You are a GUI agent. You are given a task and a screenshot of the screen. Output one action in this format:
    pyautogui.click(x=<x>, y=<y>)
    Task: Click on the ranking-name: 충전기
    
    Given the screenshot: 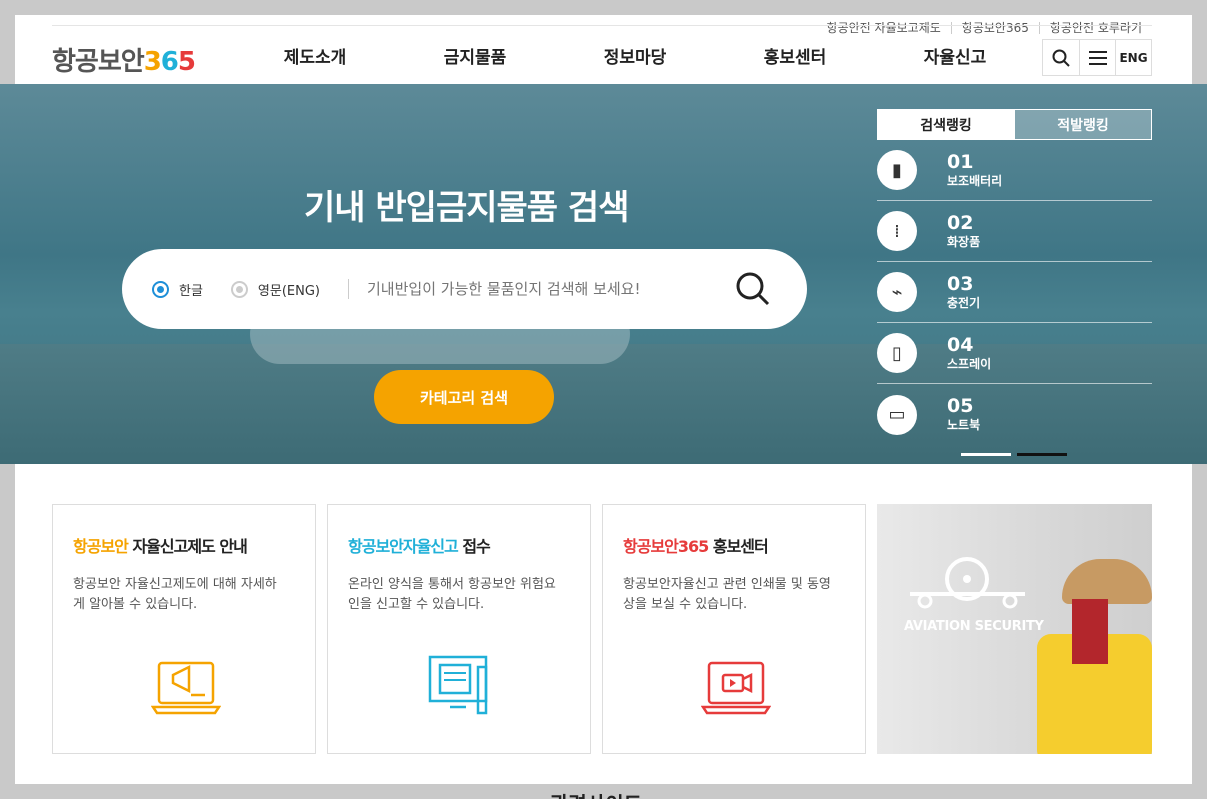 What is the action you would take?
    pyautogui.click(x=964, y=302)
    